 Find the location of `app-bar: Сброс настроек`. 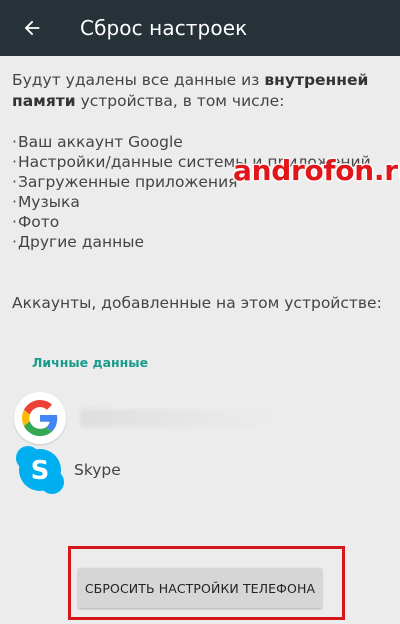

app-bar: Сброс настроек is located at coordinates (200, 28).